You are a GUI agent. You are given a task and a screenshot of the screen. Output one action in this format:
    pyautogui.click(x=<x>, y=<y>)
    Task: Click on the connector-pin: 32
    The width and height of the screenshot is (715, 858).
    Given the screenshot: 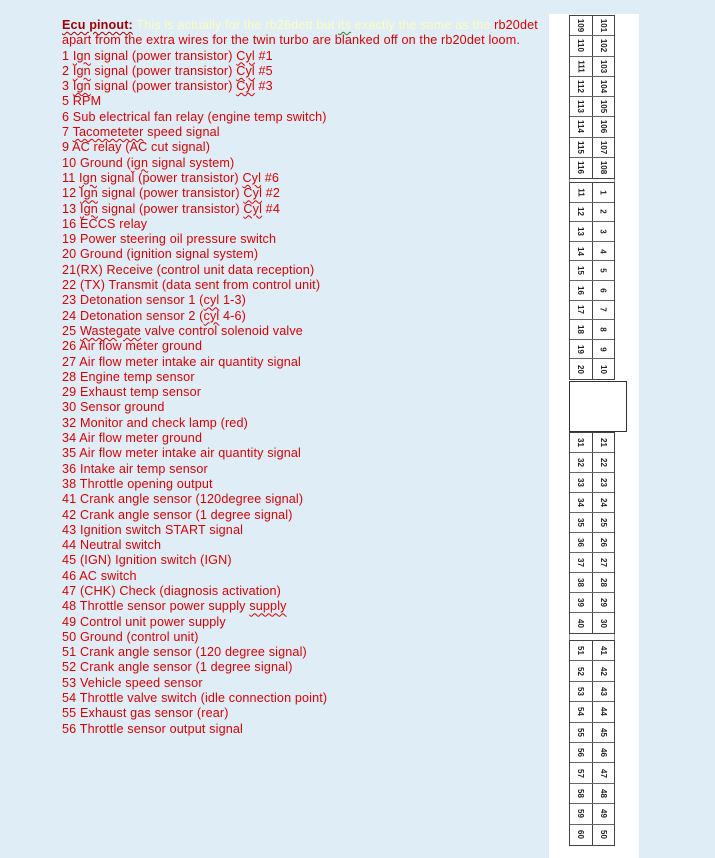 What is the action you would take?
    pyautogui.click(x=581, y=462)
    